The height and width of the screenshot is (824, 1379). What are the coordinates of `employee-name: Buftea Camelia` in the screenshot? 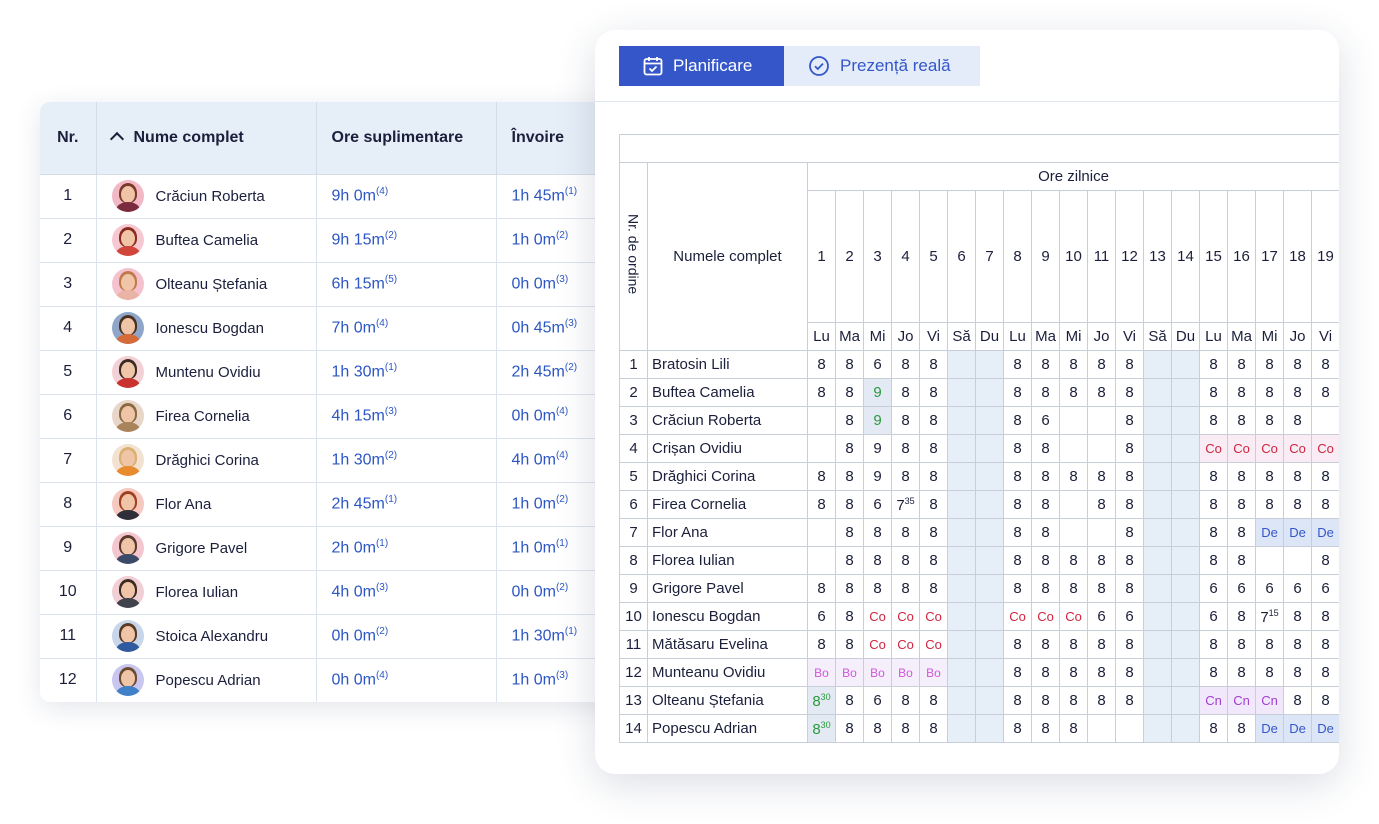 It's located at (727, 392).